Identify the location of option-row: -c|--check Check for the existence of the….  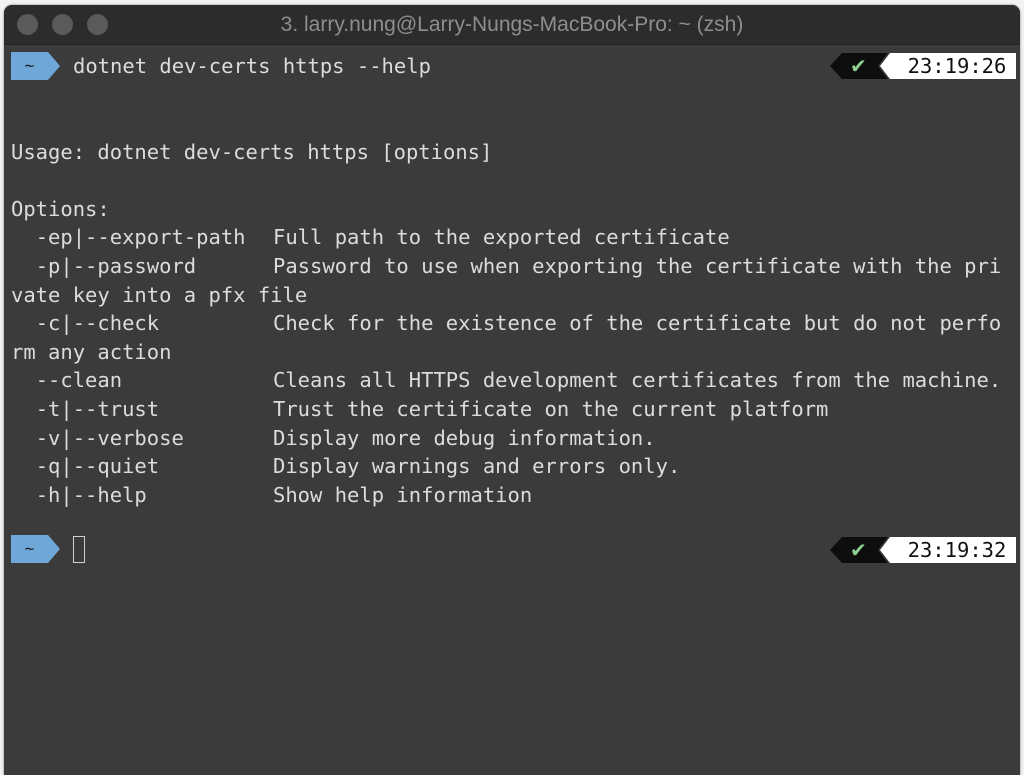
(518, 323).